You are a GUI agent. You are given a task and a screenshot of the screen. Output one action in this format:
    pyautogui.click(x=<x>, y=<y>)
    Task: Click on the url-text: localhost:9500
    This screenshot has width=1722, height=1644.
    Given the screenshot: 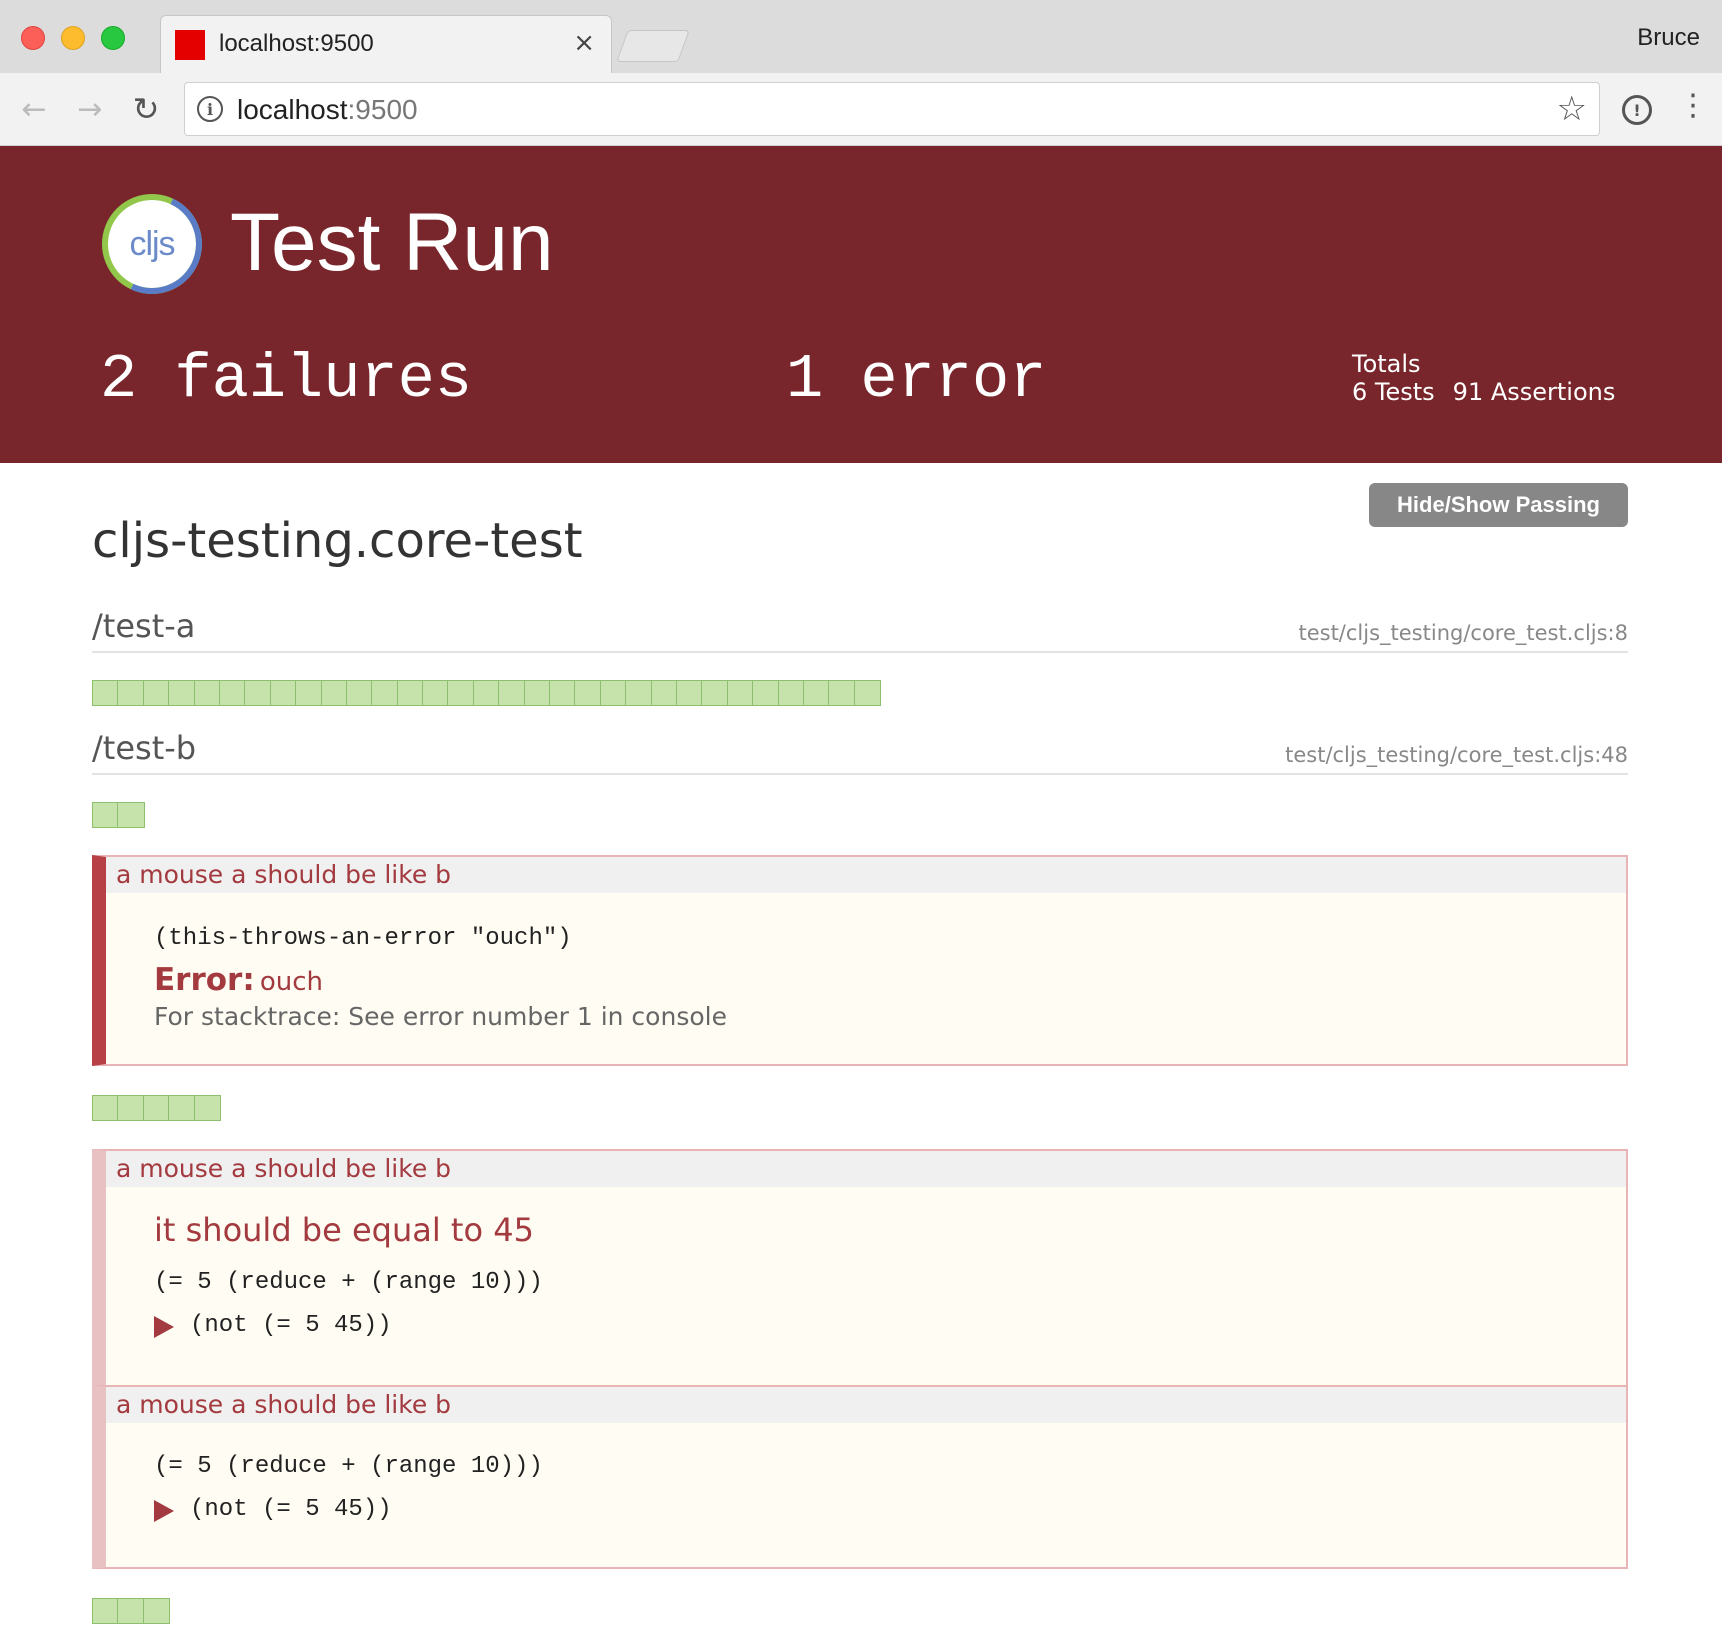 What is the action you would take?
    pyautogui.click(x=327, y=110)
    